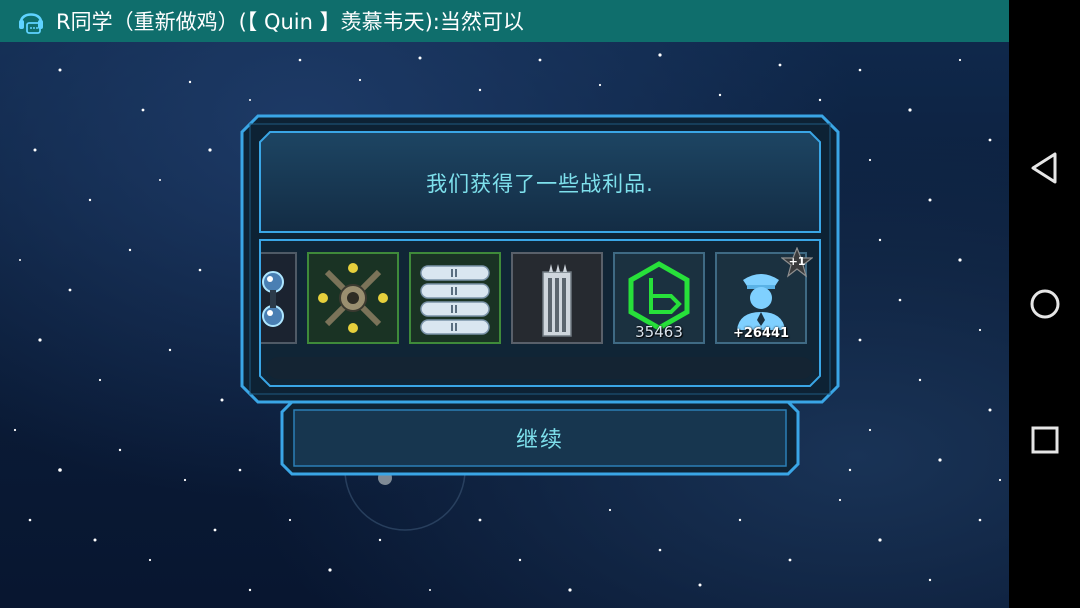 This screenshot has height=608, width=1080. I want to click on notification-text: R同学（重新做鸡）(【 Quin 】羡慕韦天):当然可以, so click(290, 22).